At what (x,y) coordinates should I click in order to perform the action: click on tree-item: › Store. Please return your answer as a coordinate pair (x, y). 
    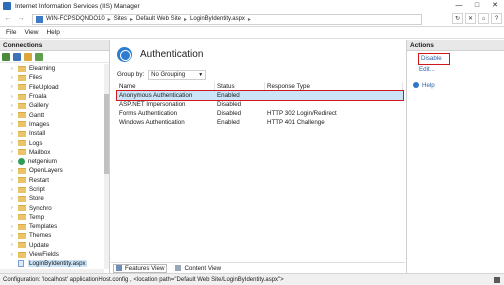
    Looking at the image, I should click on (52, 198).